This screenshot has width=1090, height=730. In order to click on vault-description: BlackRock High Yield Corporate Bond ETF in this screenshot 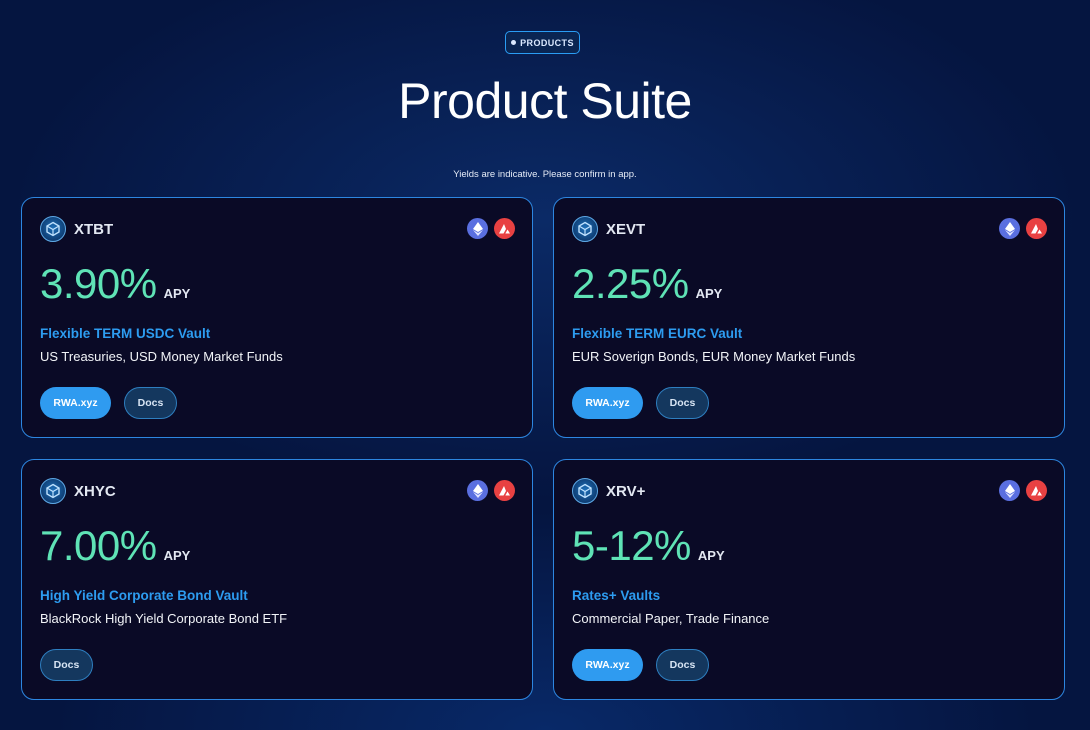, I will do `click(164, 618)`.